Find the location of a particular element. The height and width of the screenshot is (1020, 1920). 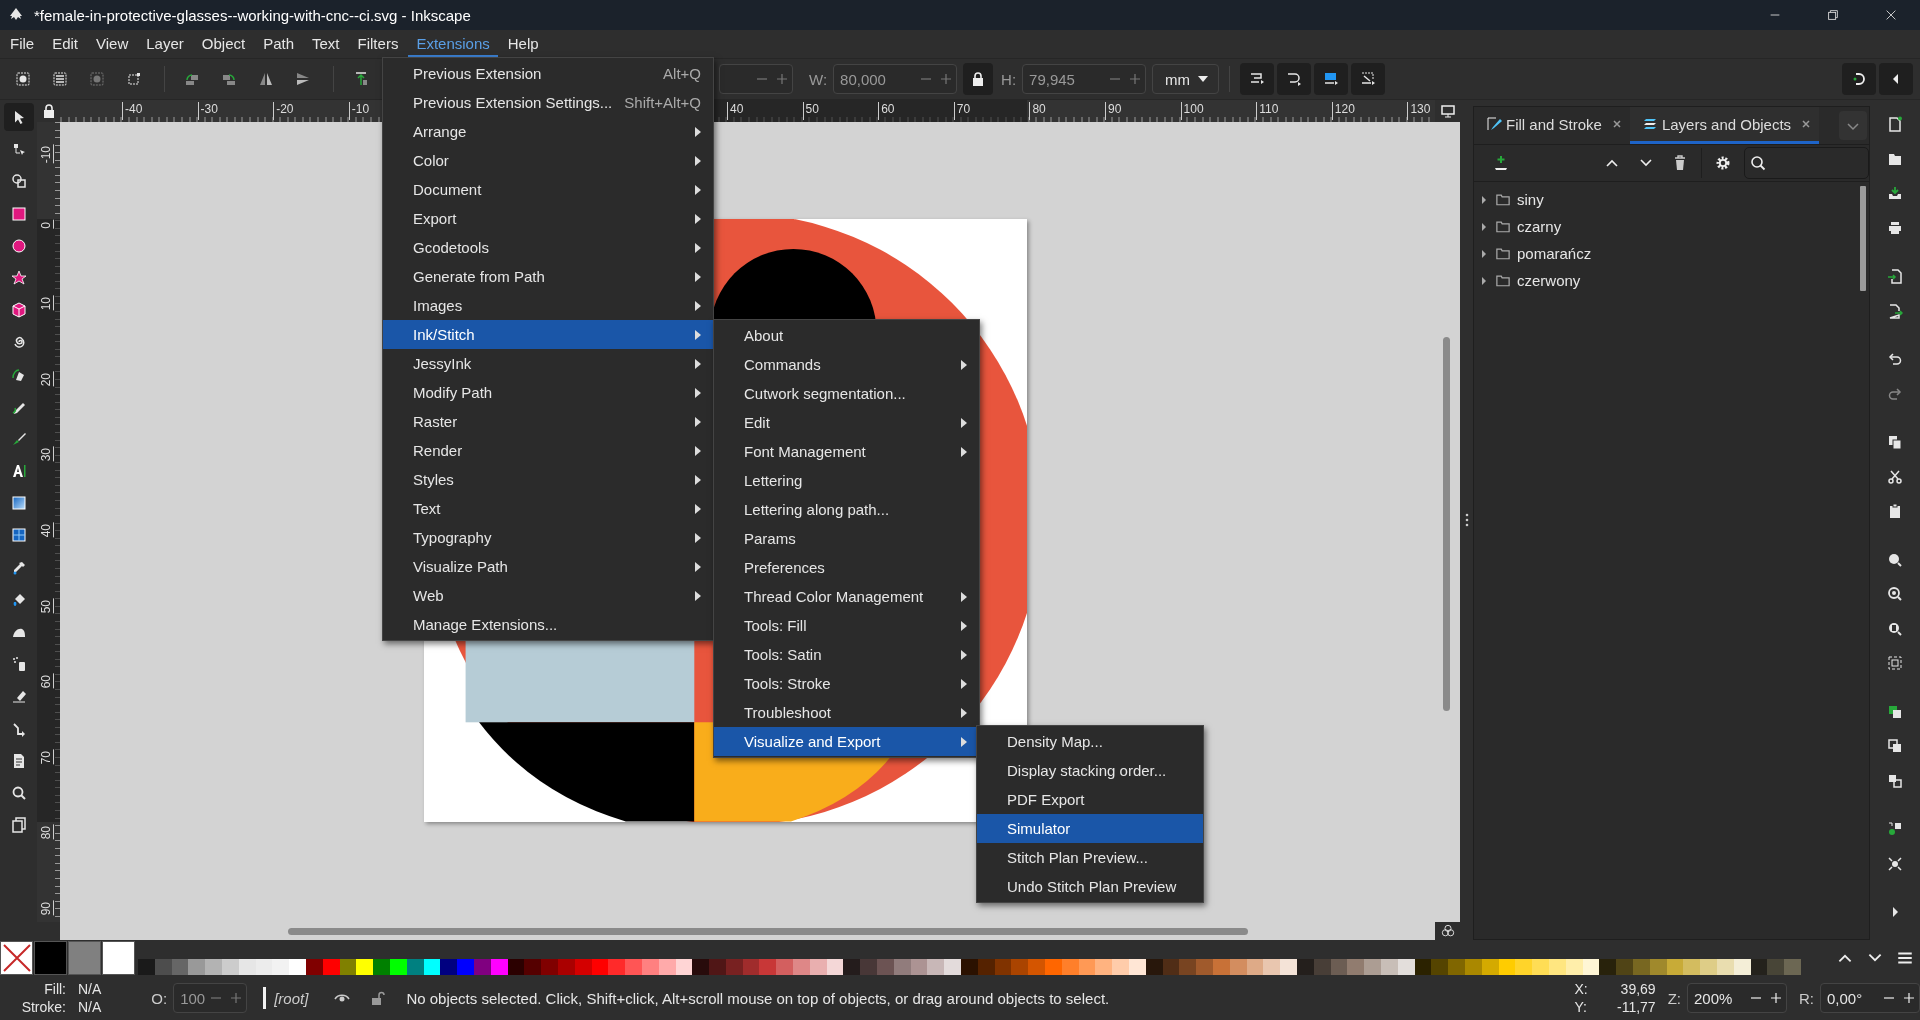

menu-item: Visualize Path is located at coordinates (548, 566).